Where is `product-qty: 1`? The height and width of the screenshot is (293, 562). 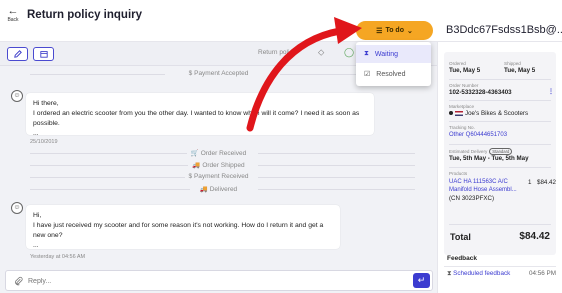 product-qty: 1 is located at coordinates (530, 182).